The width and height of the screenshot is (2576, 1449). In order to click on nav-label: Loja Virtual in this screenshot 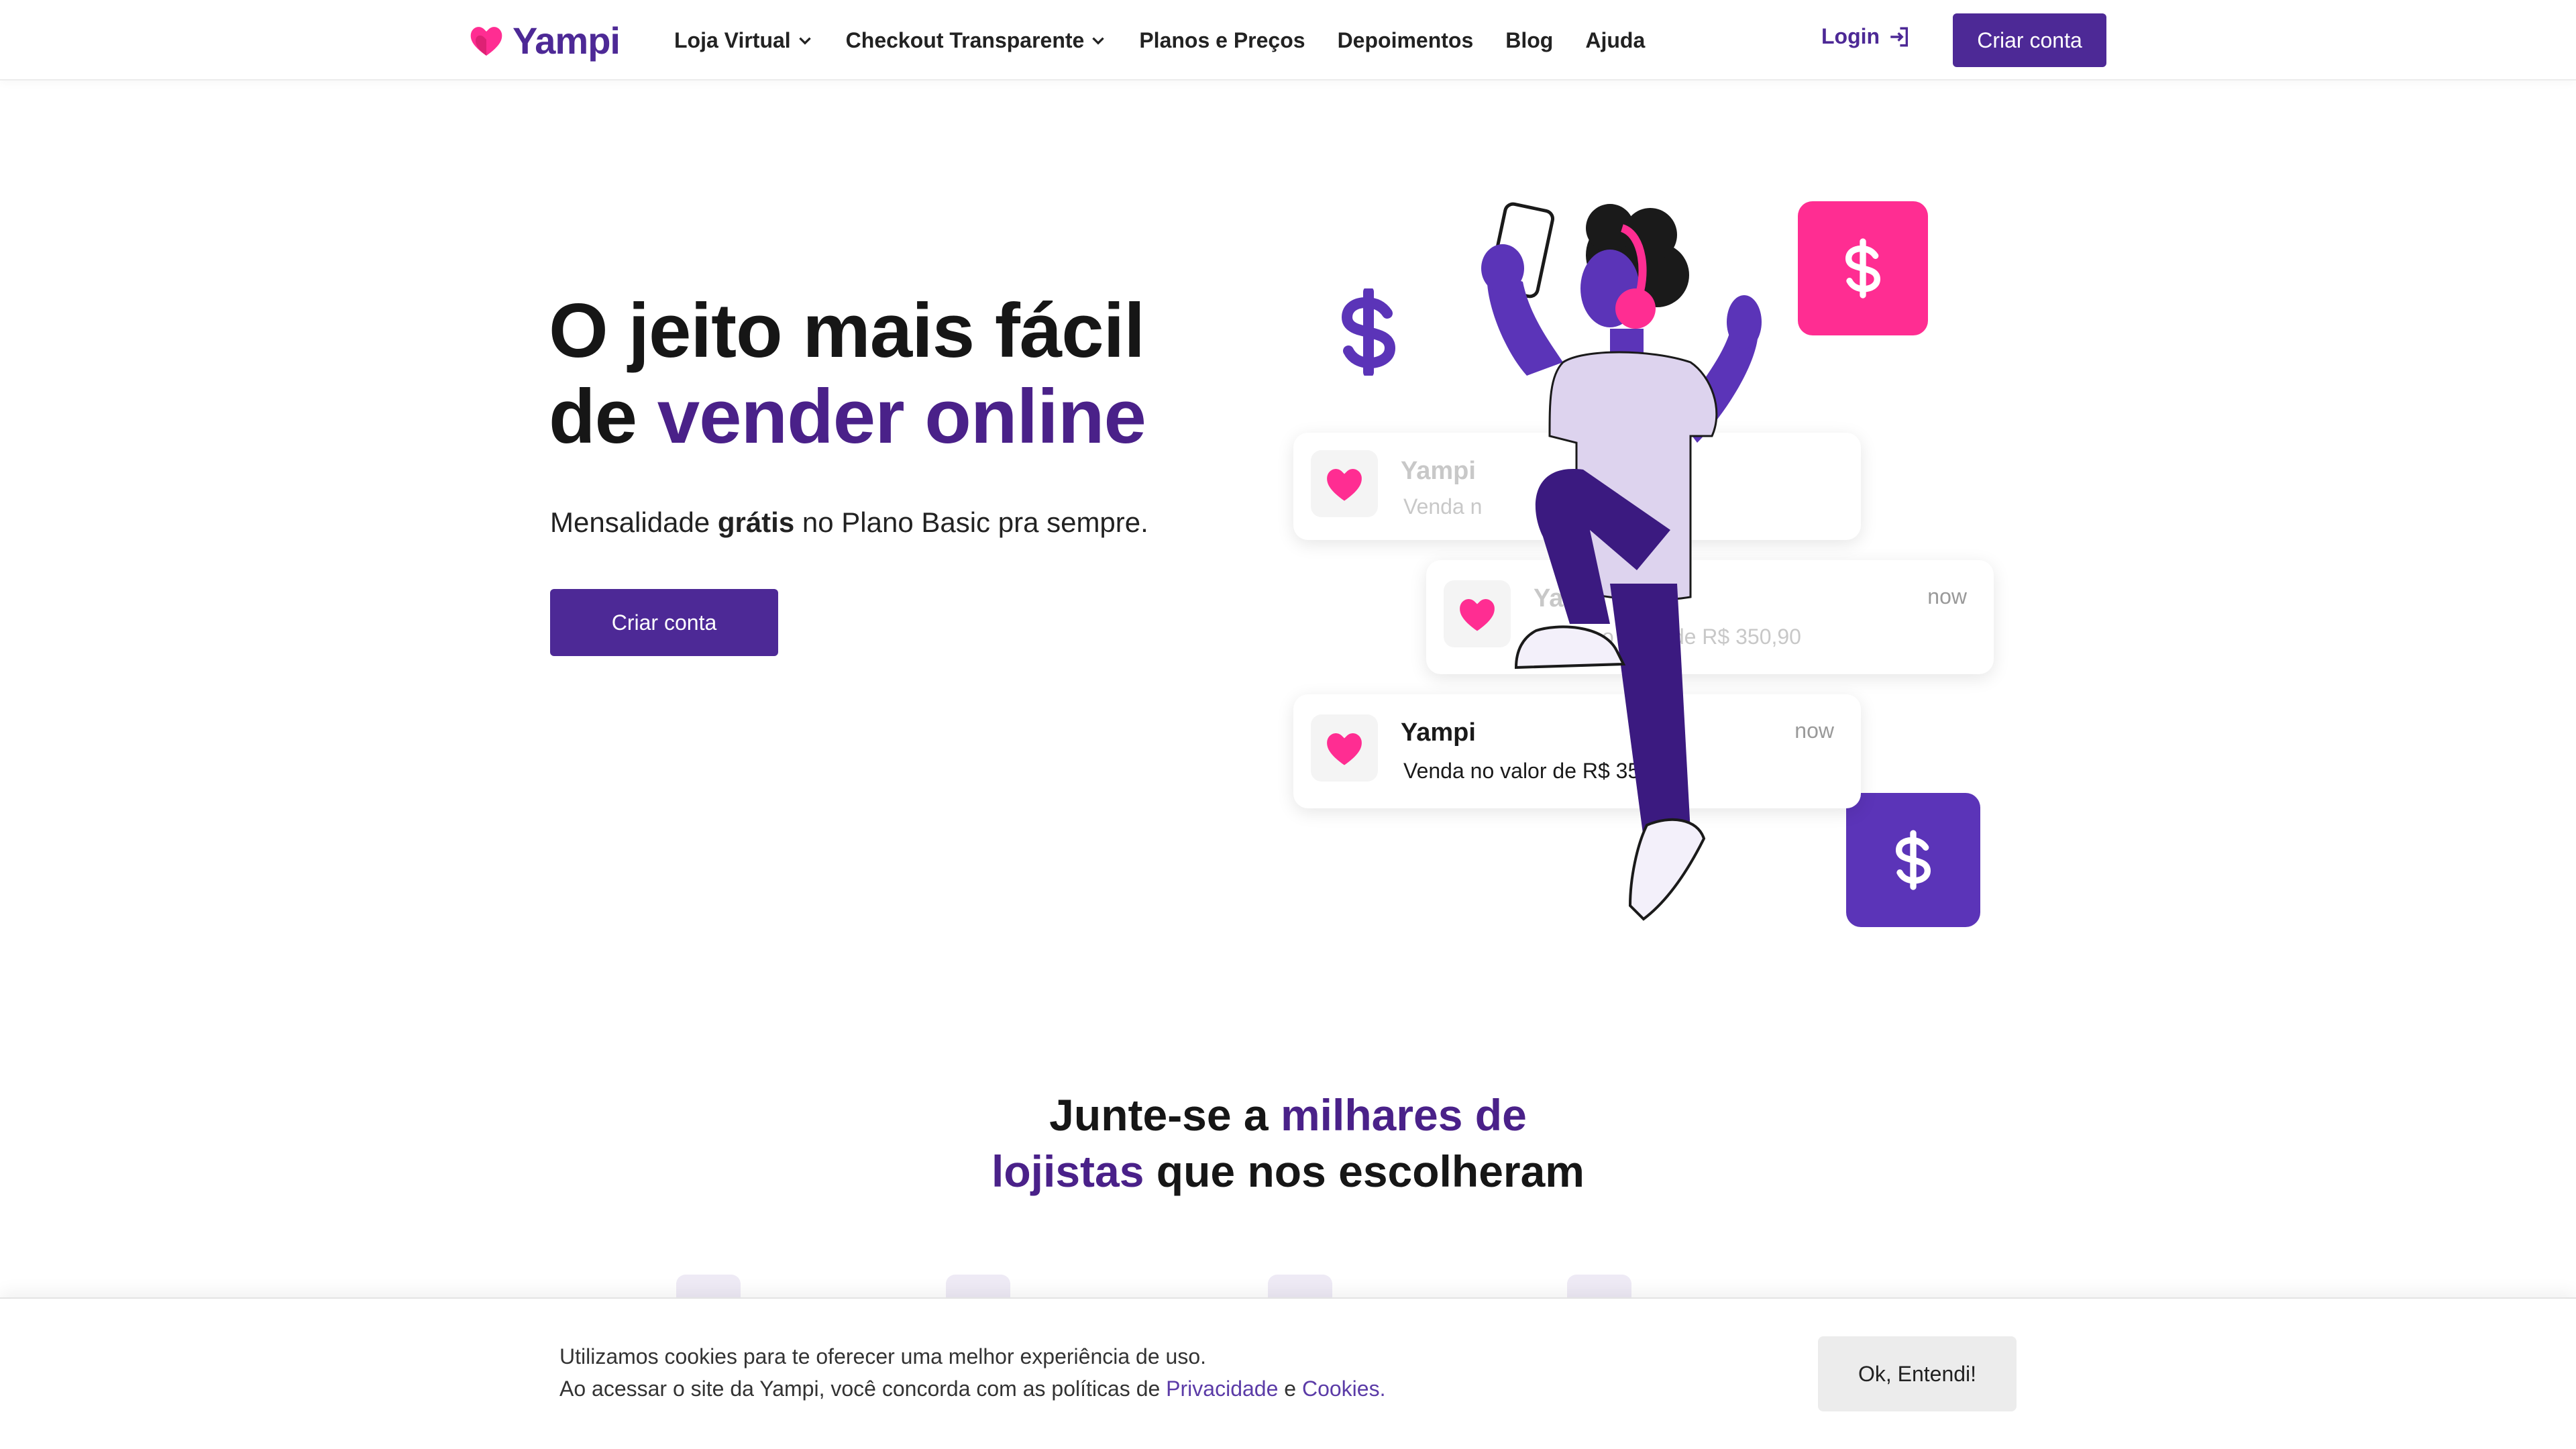, I will do `click(732, 40)`.